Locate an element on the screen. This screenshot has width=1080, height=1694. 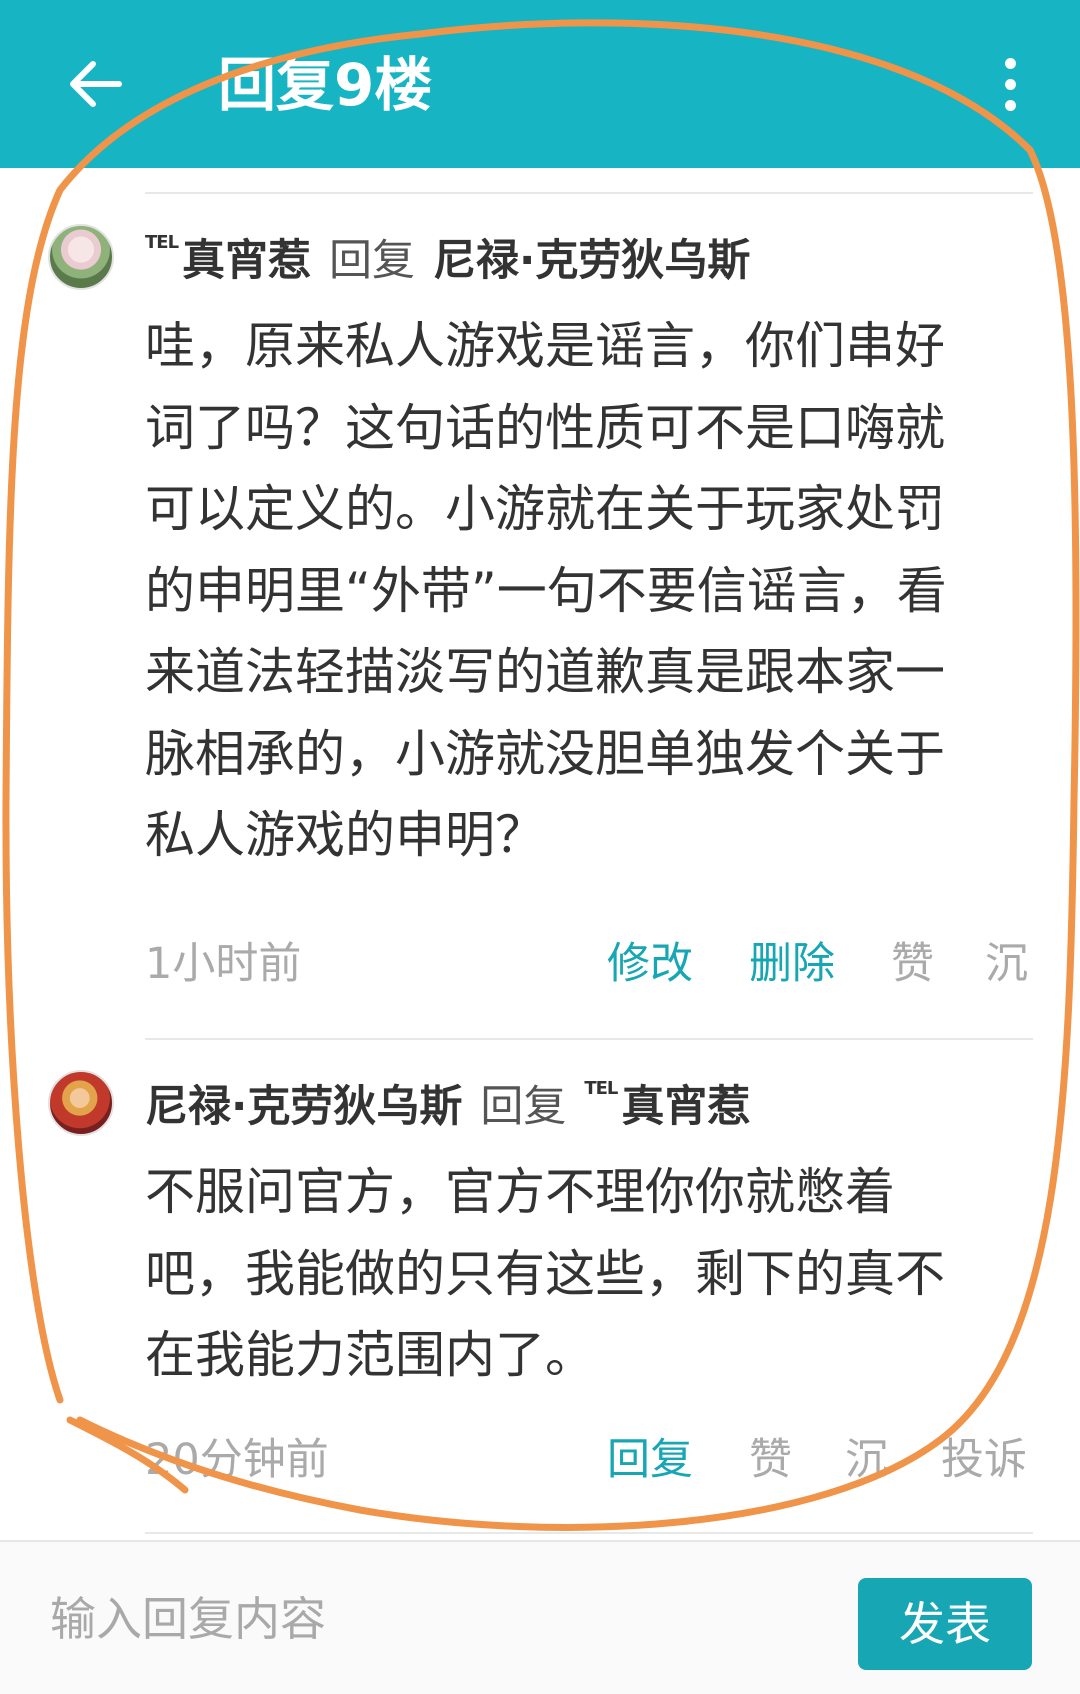
reply-header: 尼禄·克劳狄乌斯 回复 TEL真宵惹 is located at coordinates (447, 1103).